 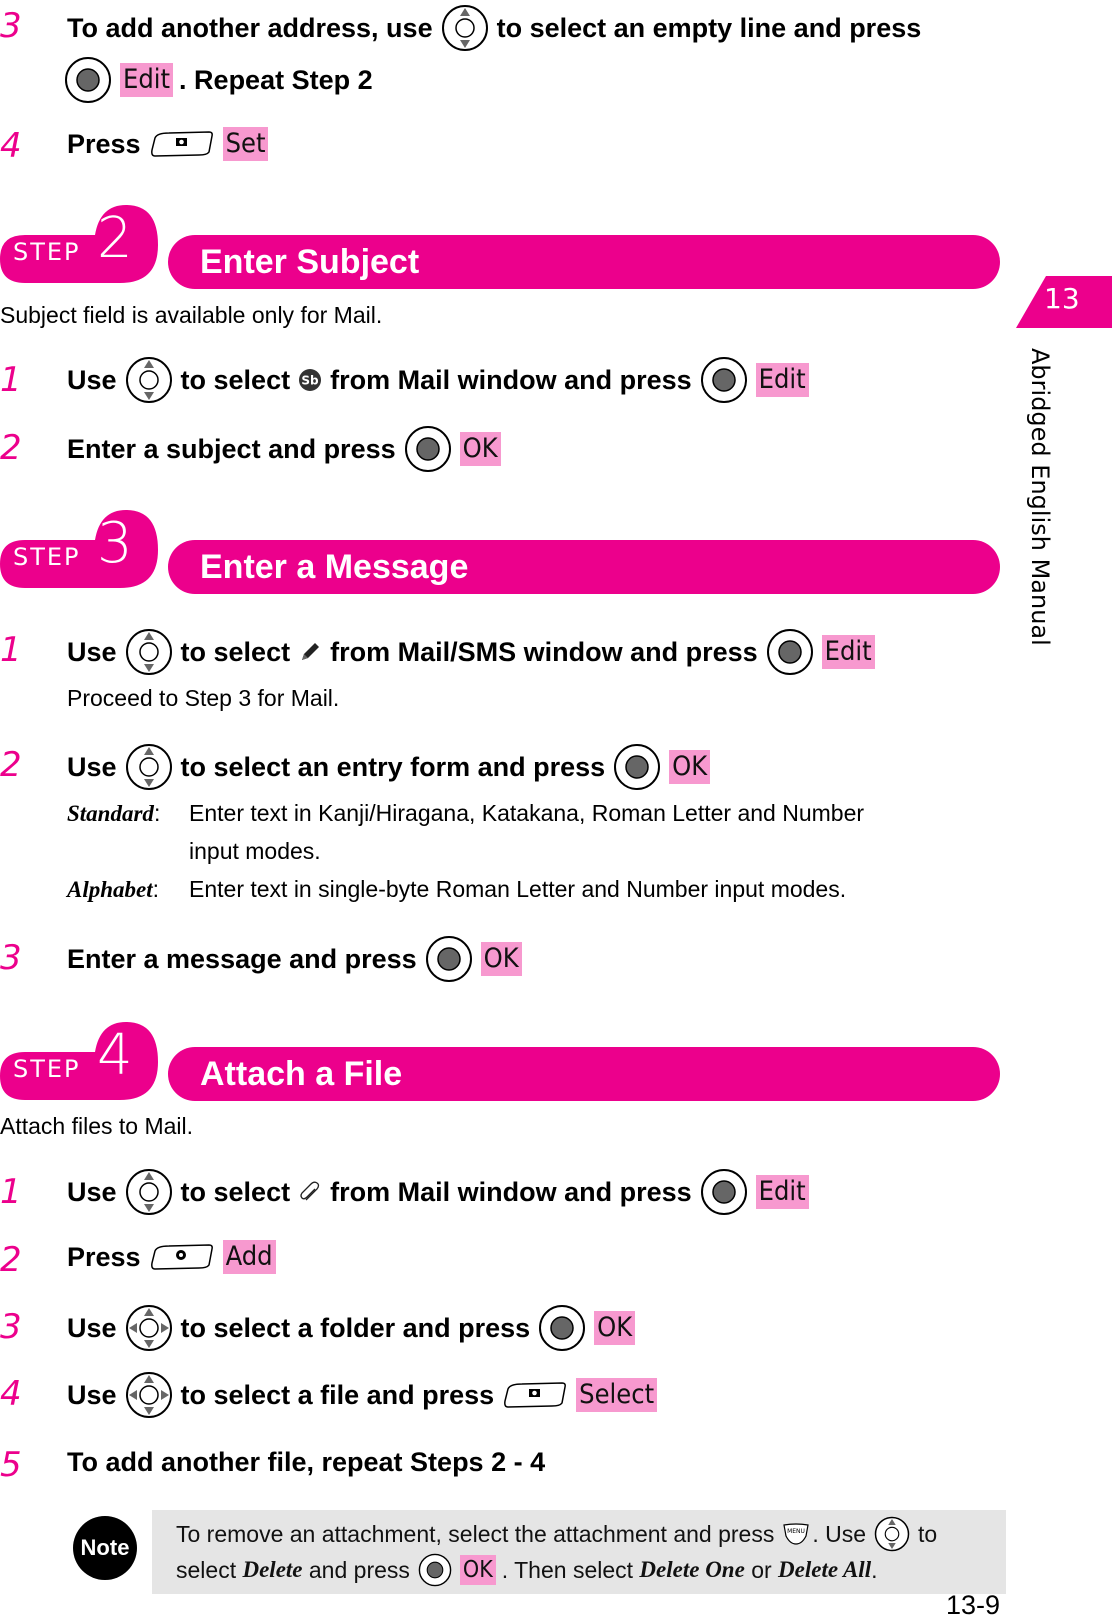 I want to click on instruction-text: from Mail/SMS window and press, so click(x=544, y=652).